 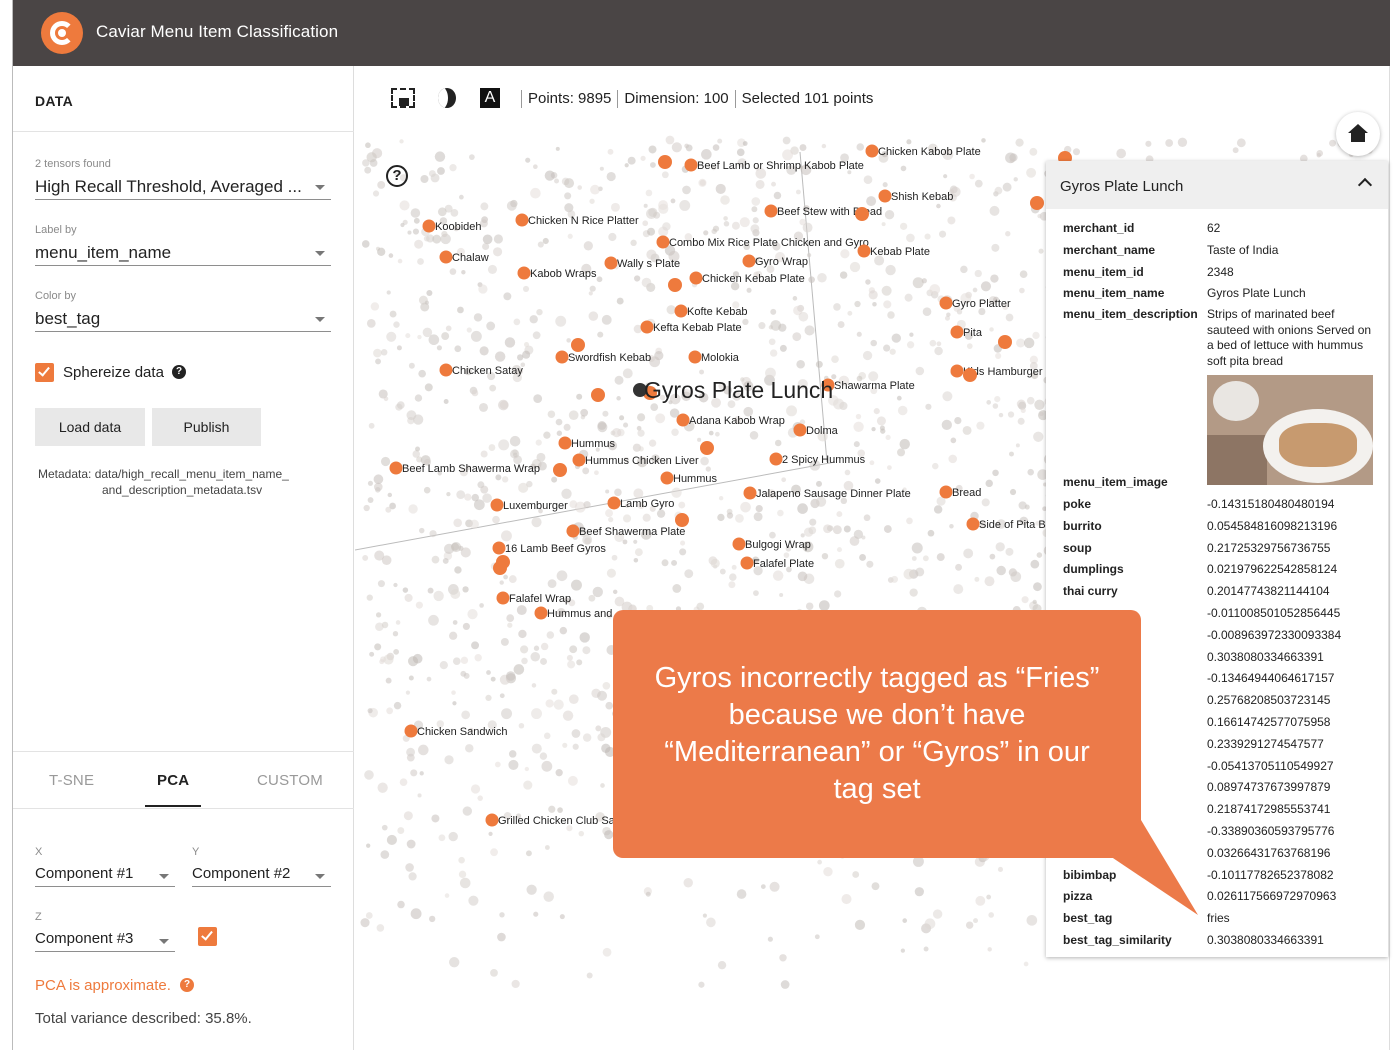 I want to click on label-icon: A, so click(x=490, y=98).